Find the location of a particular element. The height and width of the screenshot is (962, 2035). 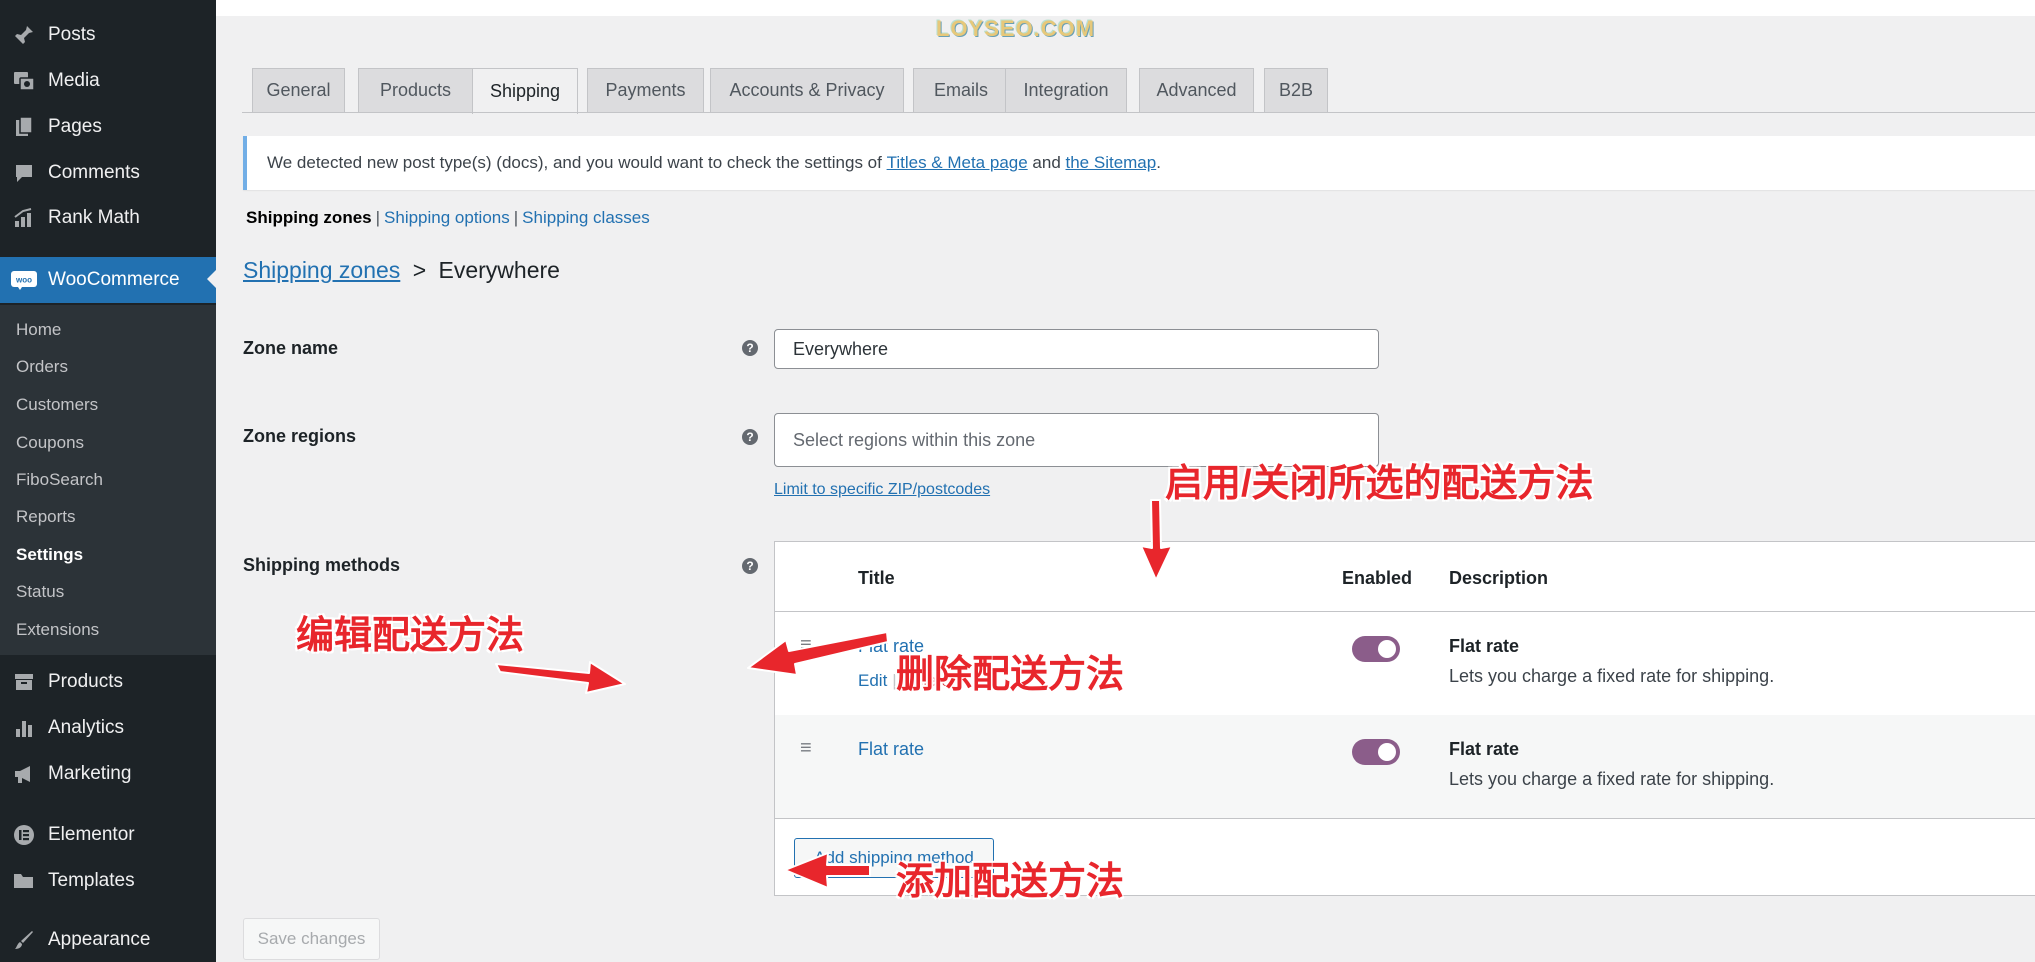

subsection-shipping-classes: Shipping classes is located at coordinates (586, 218).